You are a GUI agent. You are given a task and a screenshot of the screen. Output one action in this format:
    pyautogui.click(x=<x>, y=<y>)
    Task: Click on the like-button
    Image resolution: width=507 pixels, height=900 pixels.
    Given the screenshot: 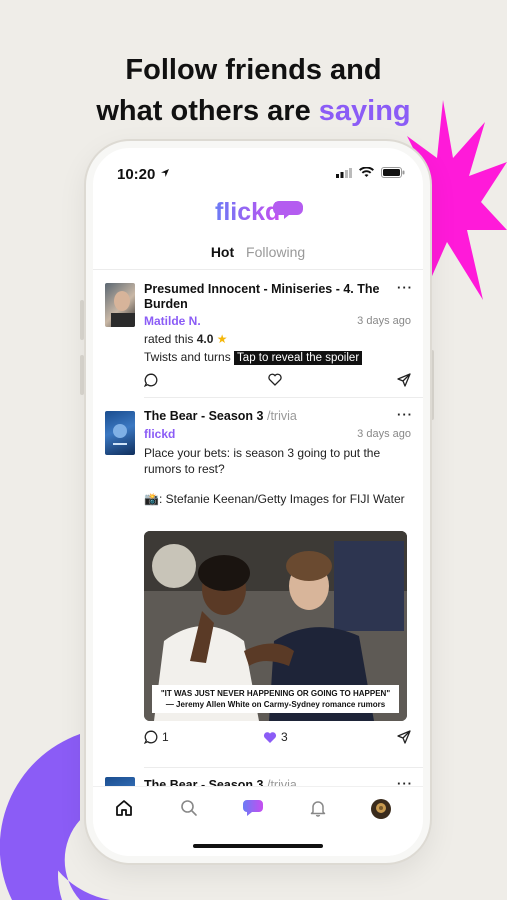 What is the action you would take?
    pyautogui.click(x=275, y=379)
    